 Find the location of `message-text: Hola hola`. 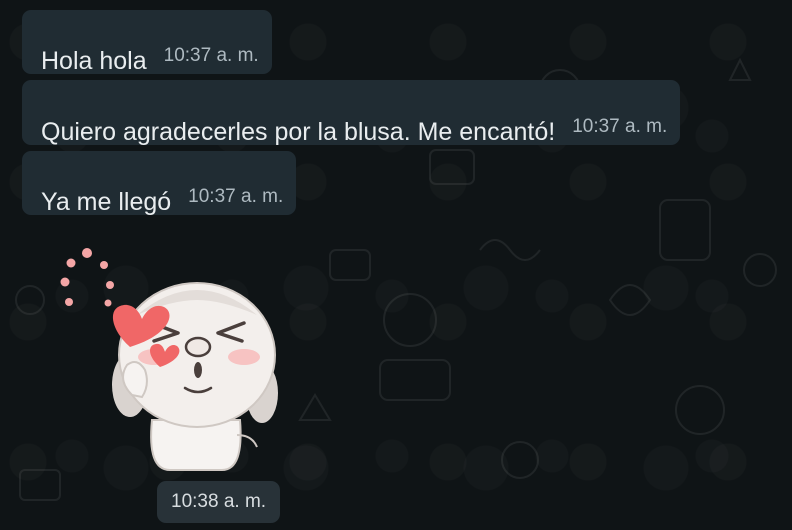

message-text: Hola hola is located at coordinates (94, 61).